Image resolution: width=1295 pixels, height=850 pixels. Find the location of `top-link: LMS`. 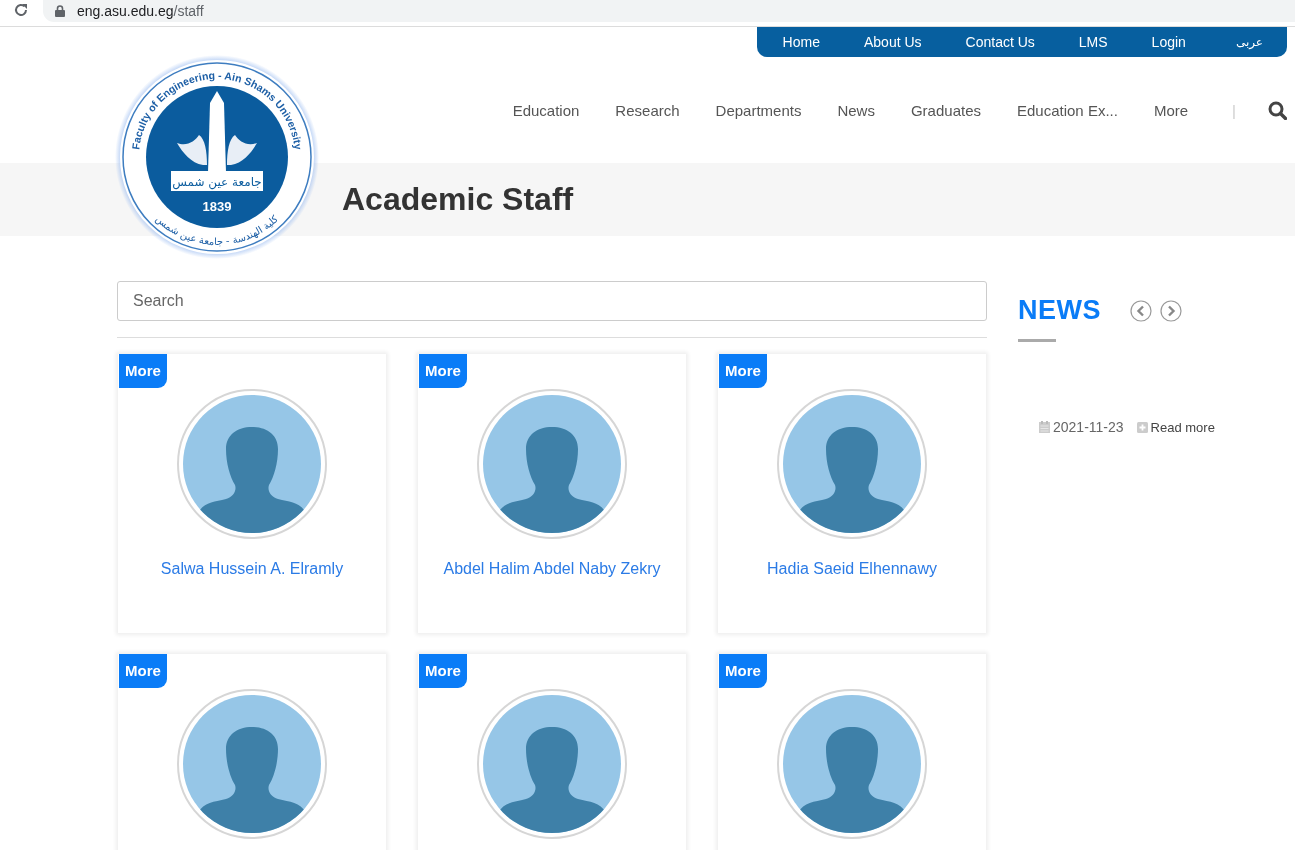

top-link: LMS is located at coordinates (1093, 42).